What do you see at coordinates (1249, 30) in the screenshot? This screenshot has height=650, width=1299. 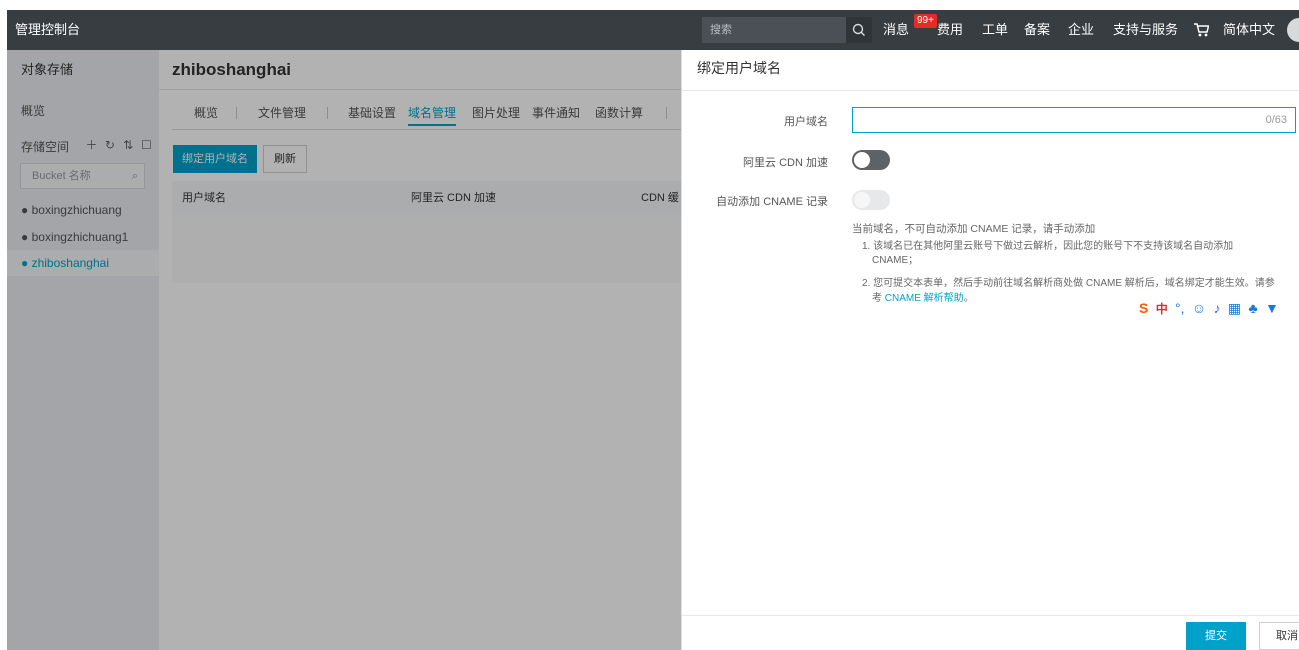 I see `nav-language: 简体中文` at bounding box center [1249, 30].